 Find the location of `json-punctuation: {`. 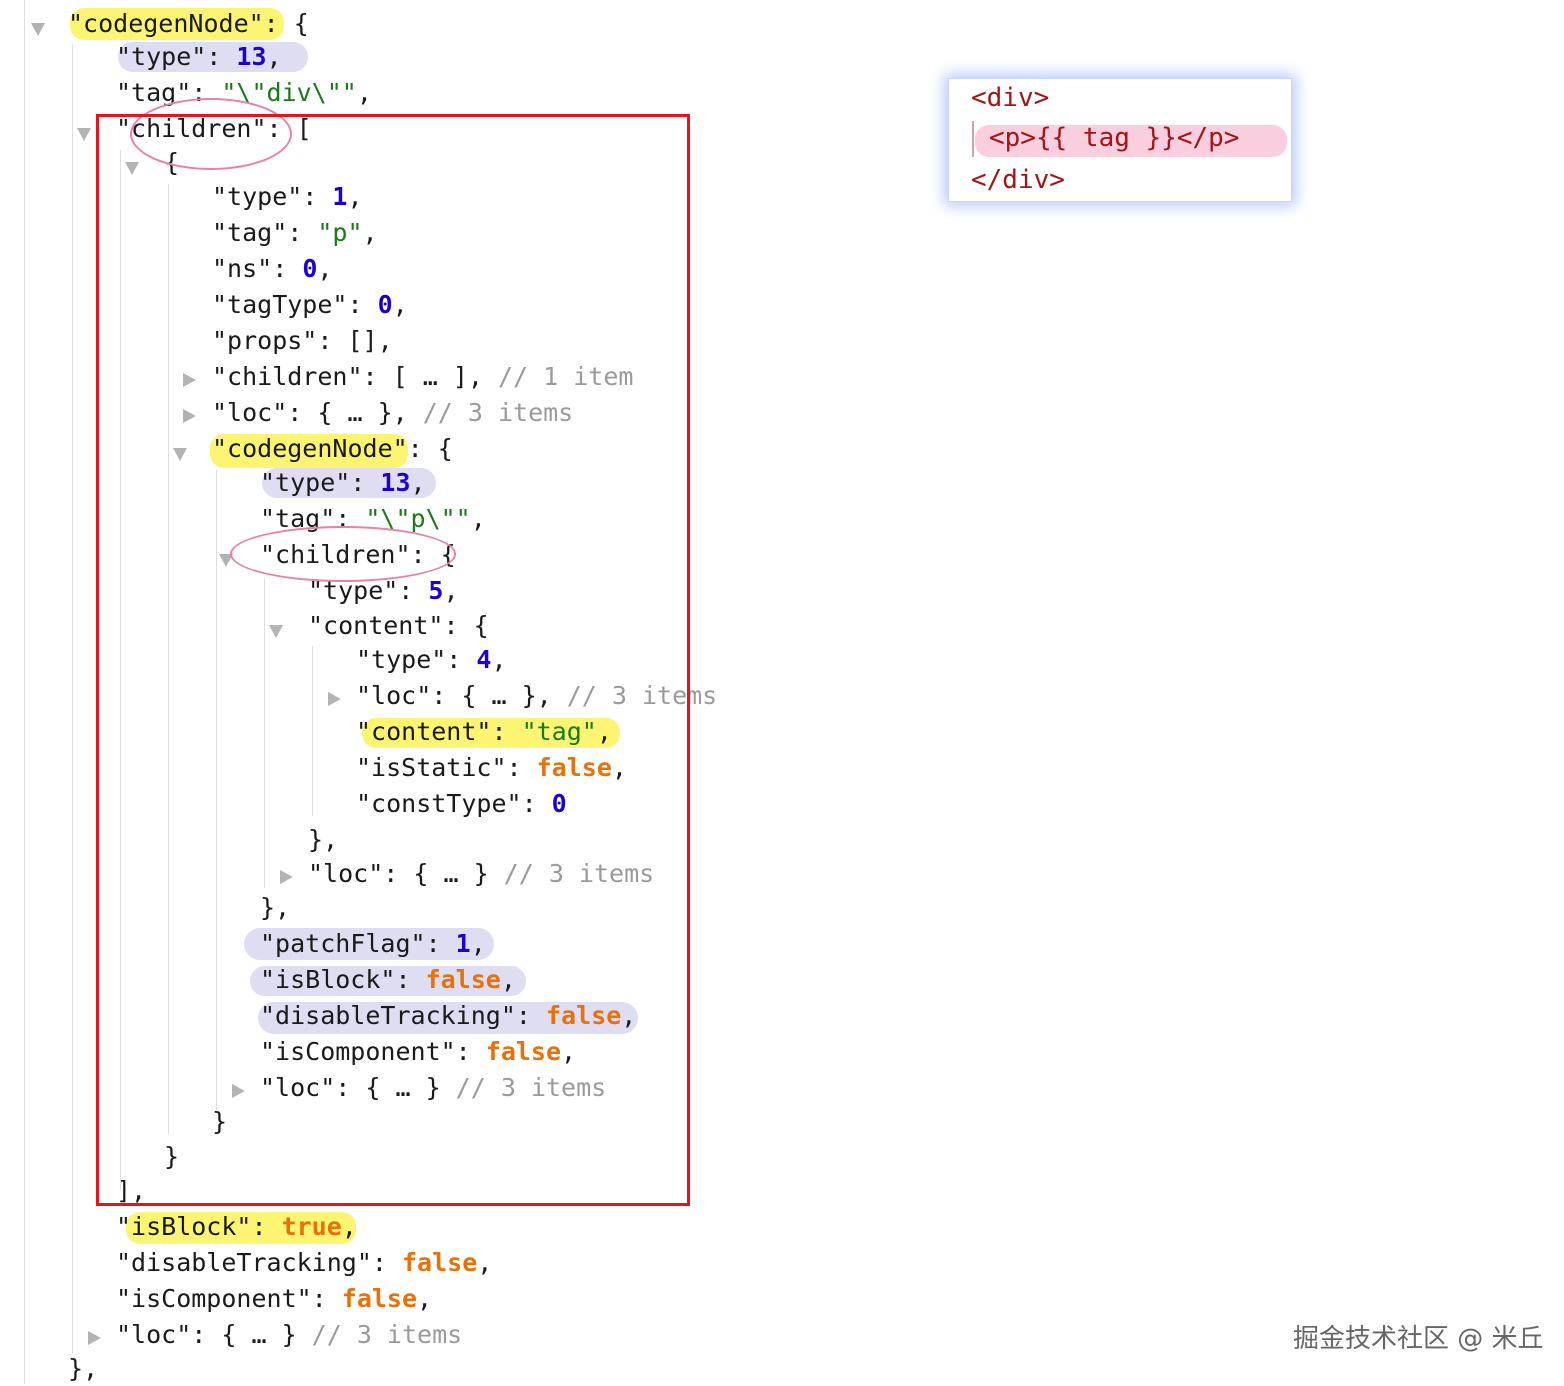

json-punctuation: { is located at coordinates (301, 23).